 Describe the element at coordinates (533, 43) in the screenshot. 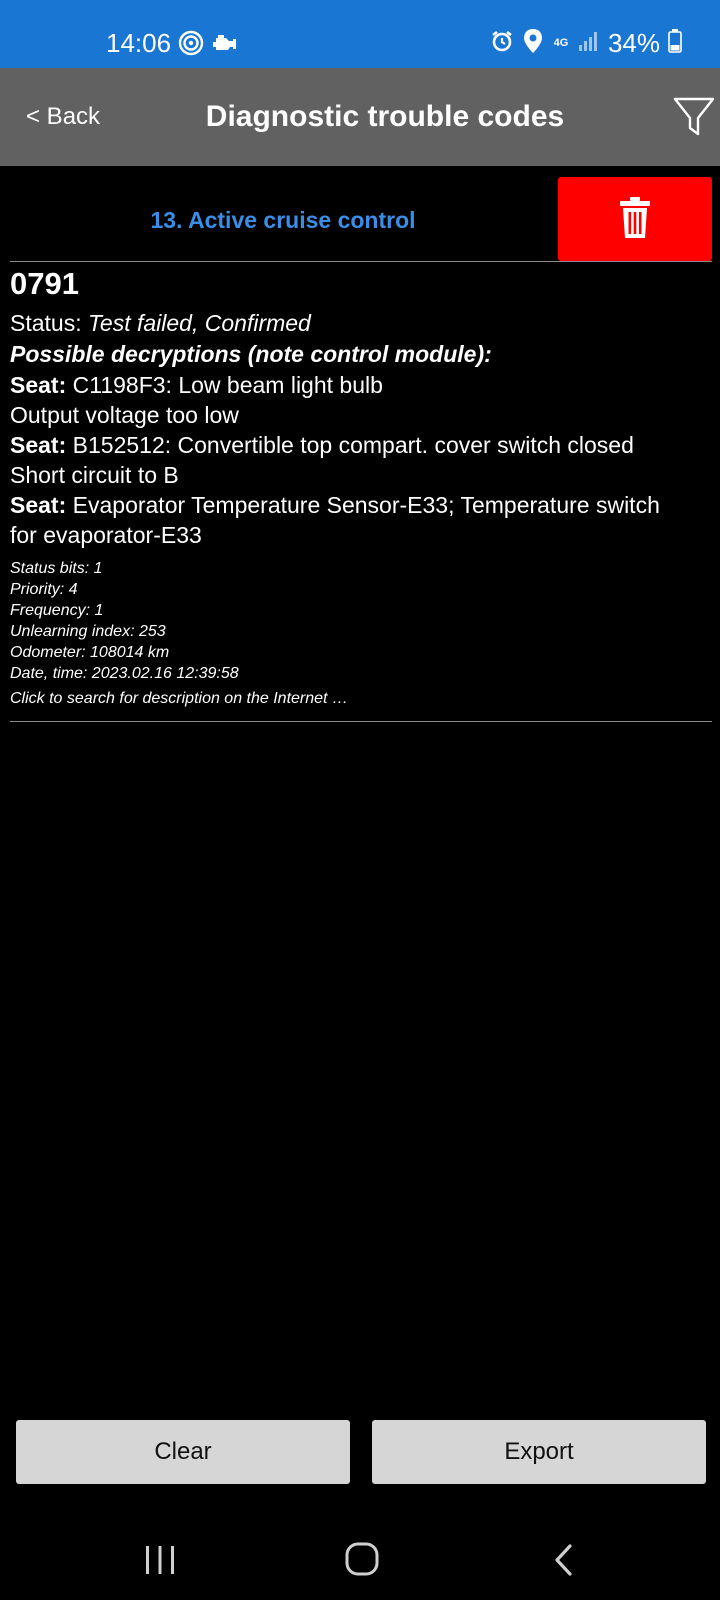

I see `location-icon` at that location.